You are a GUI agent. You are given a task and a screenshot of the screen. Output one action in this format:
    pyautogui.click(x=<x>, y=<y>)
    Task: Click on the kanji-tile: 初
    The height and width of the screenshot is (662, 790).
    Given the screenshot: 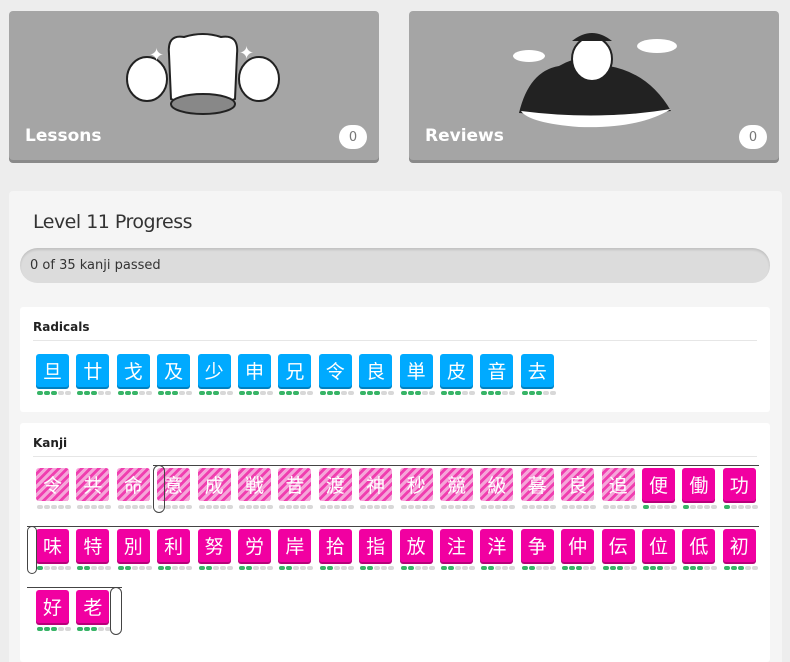 What is the action you would take?
    pyautogui.click(x=739, y=545)
    